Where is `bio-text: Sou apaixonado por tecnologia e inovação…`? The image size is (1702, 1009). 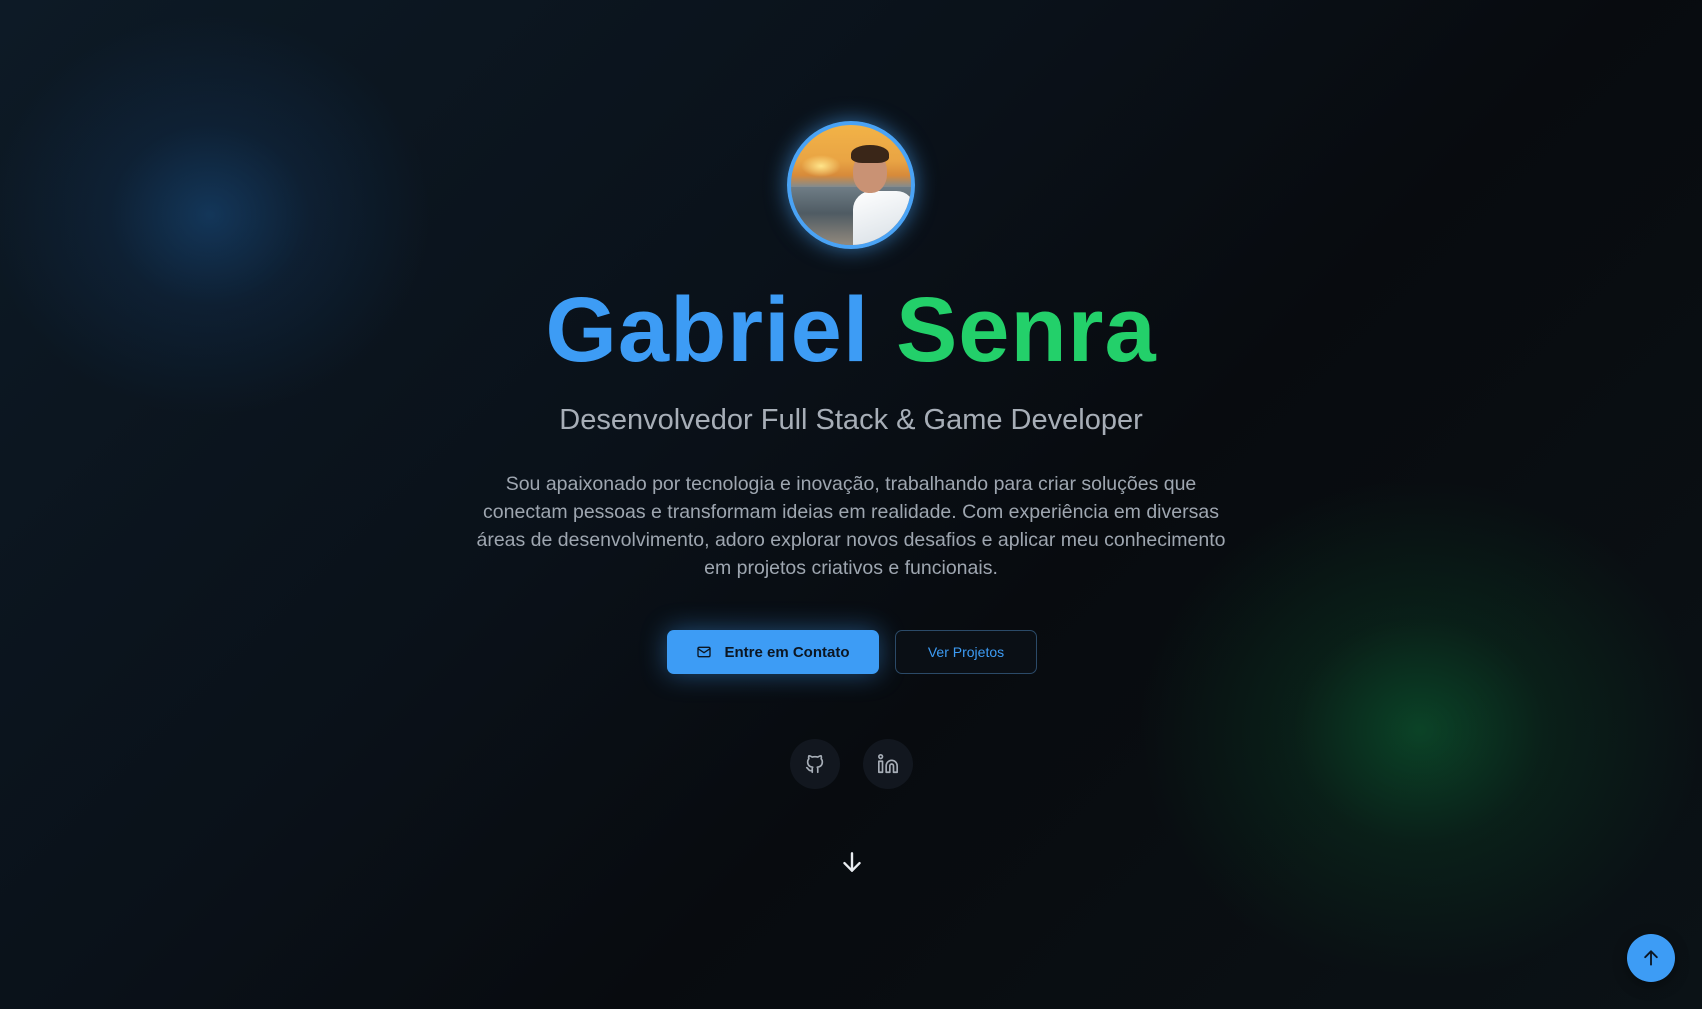
bio-text: Sou apaixonado por tecnologia e inovação… is located at coordinates (851, 526).